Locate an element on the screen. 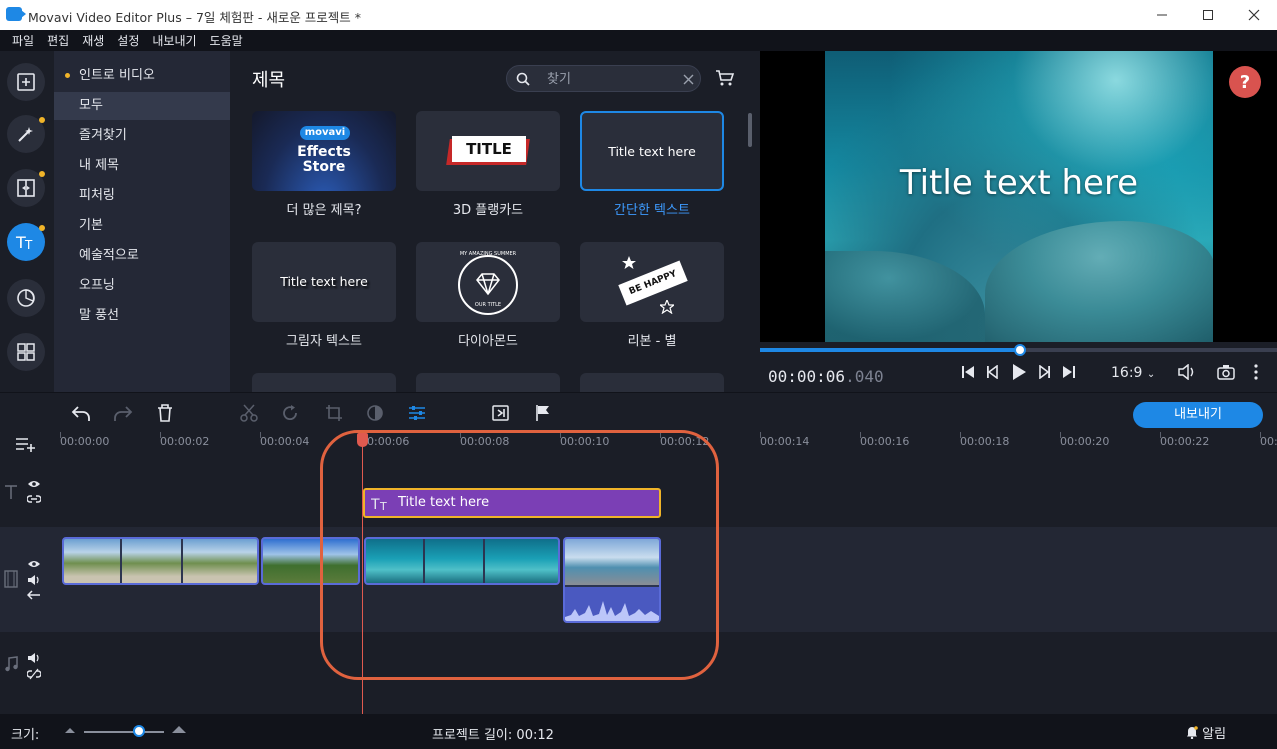 The height and width of the screenshot is (749, 1277). clear-search-icon is located at coordinates (688, 79).